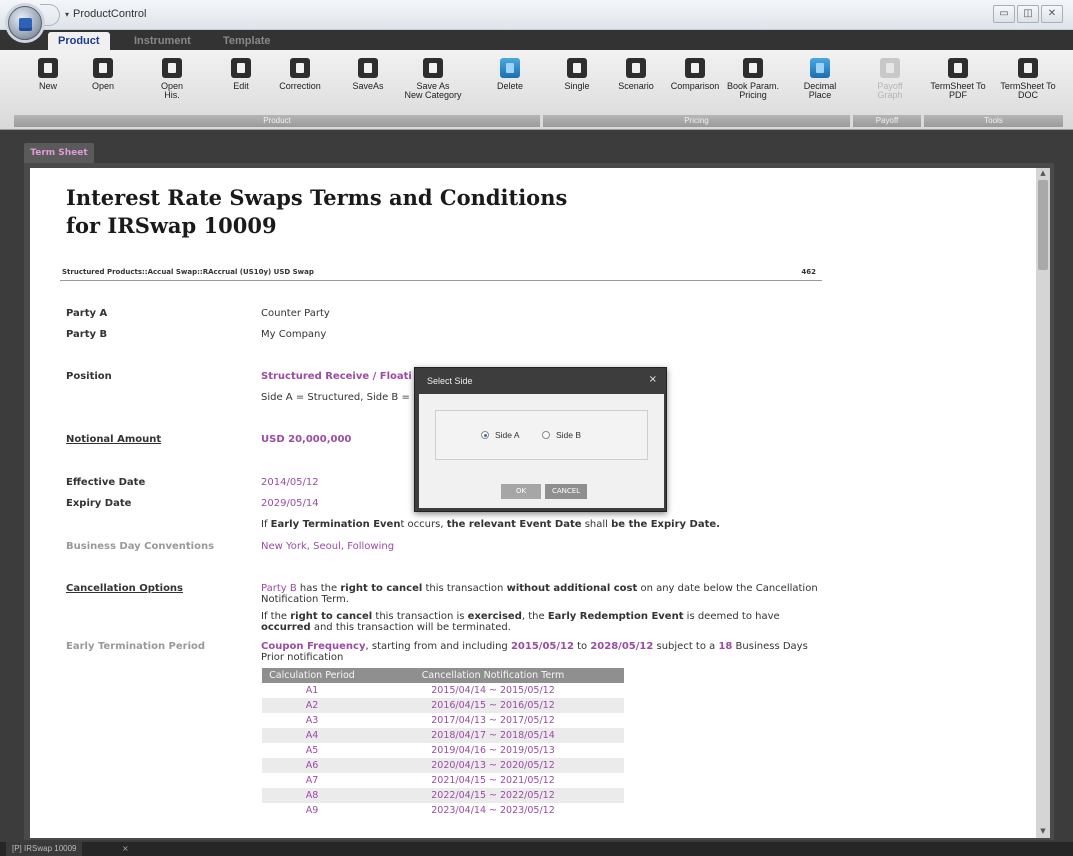 This screenshot has height=856, width=1073. Describe the element at coordinates (1052, 14) in the screenshot. I see `close-button: ✕` at that location.